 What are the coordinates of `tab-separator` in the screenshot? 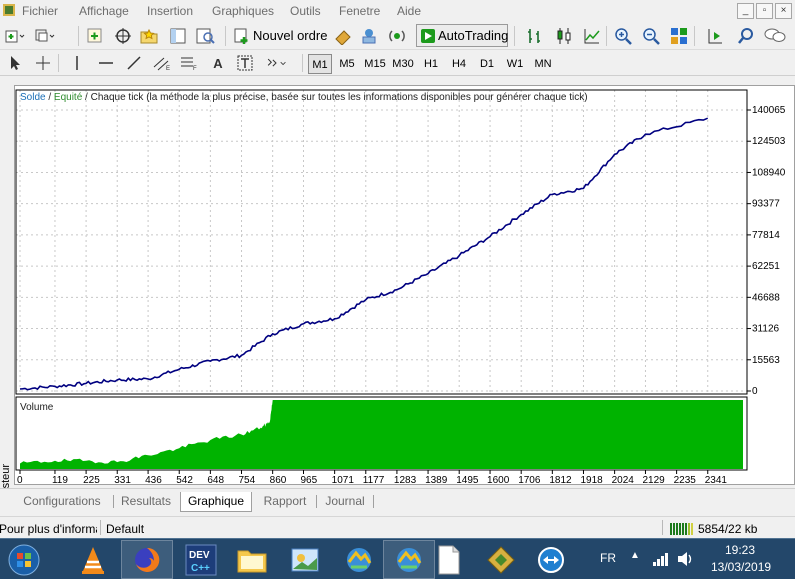 It's located at (373, 501).